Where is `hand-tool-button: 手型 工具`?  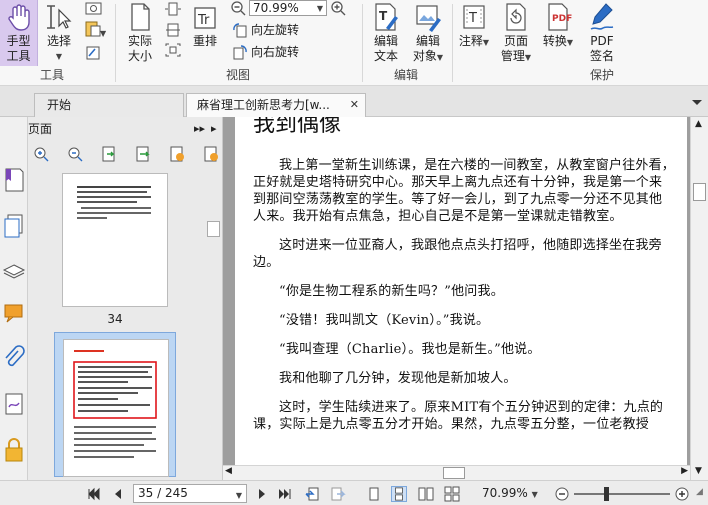 hand-tool-button: 手型 工具 is located at coordinates (19, 33).